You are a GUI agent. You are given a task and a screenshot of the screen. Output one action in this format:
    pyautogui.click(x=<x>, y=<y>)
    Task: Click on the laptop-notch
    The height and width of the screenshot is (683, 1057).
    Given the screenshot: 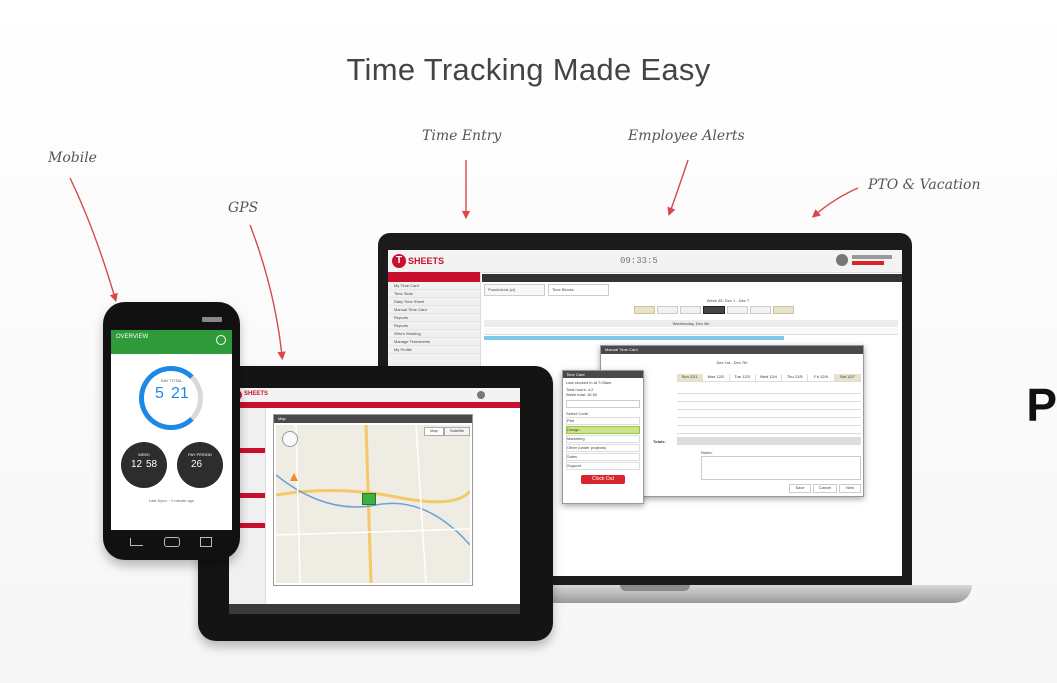 What is the action you would take?
    pyautogui.click(x=655, y=588)
    